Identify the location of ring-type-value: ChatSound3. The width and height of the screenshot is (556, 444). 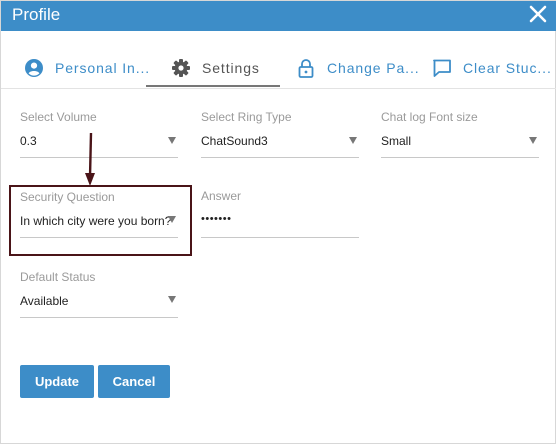
(234, 141).